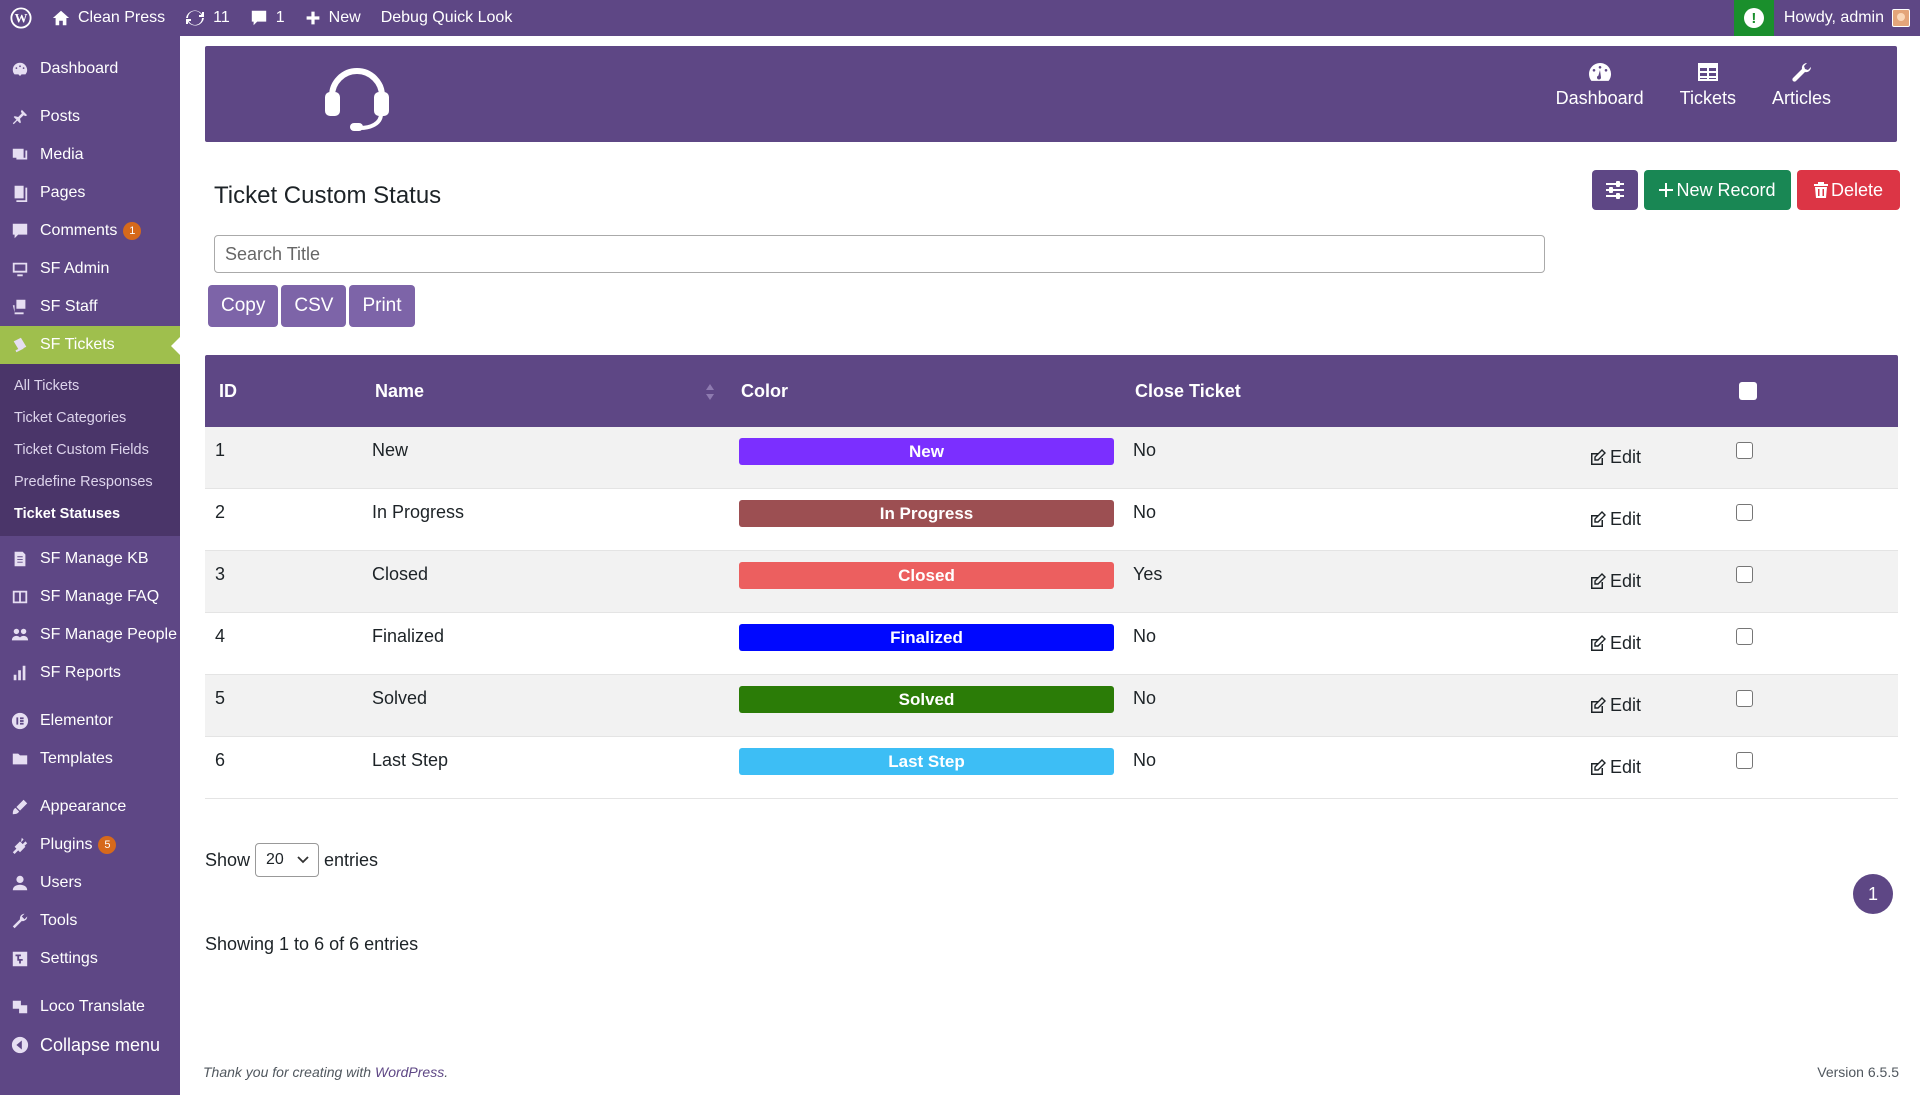 Image resolution: width=1920 pixels, height=1095 pixels. I want to click on menu-sf-staff: SF Staff, so click(90, 307).